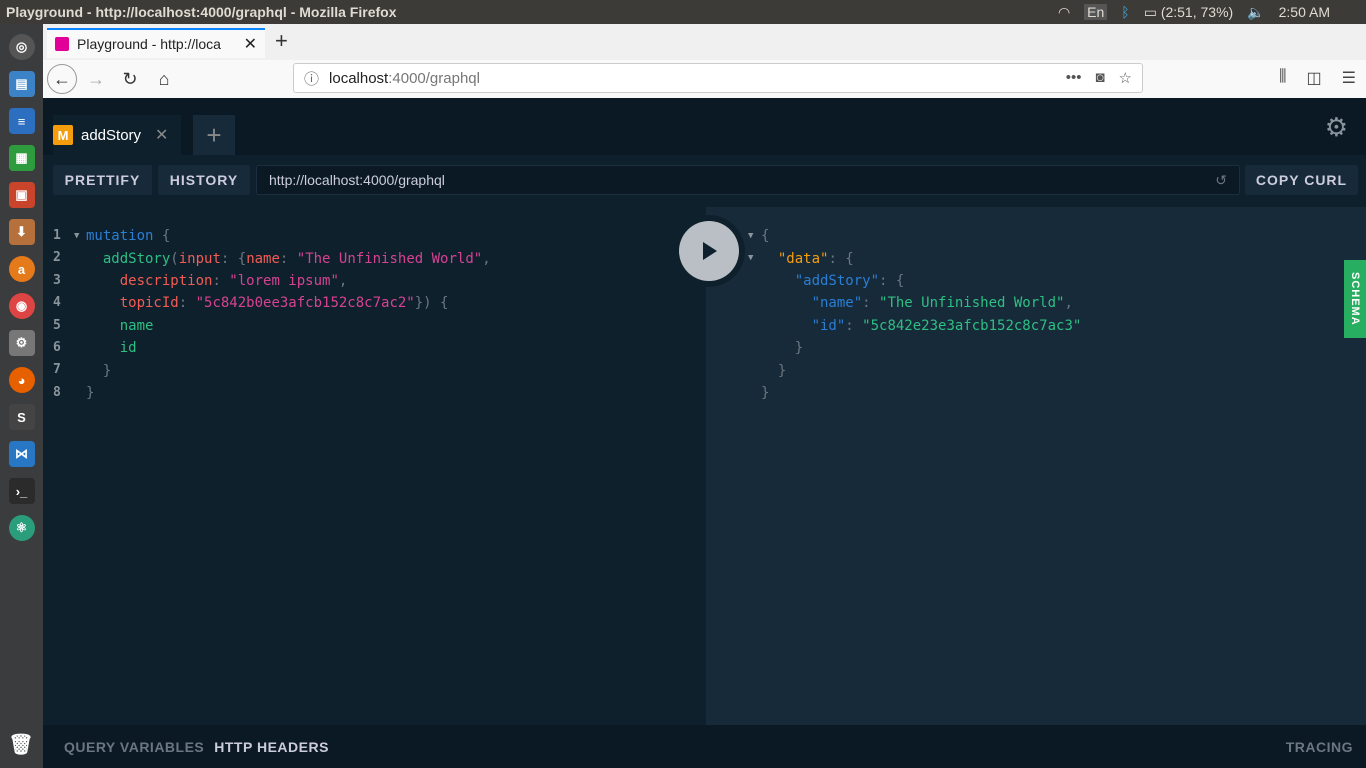 This screenshot has width=1366, height=768. What do you see at coordinates (57, 392) in the screenshot?
I see `line-number: 8` at bounding box center [57, 392].